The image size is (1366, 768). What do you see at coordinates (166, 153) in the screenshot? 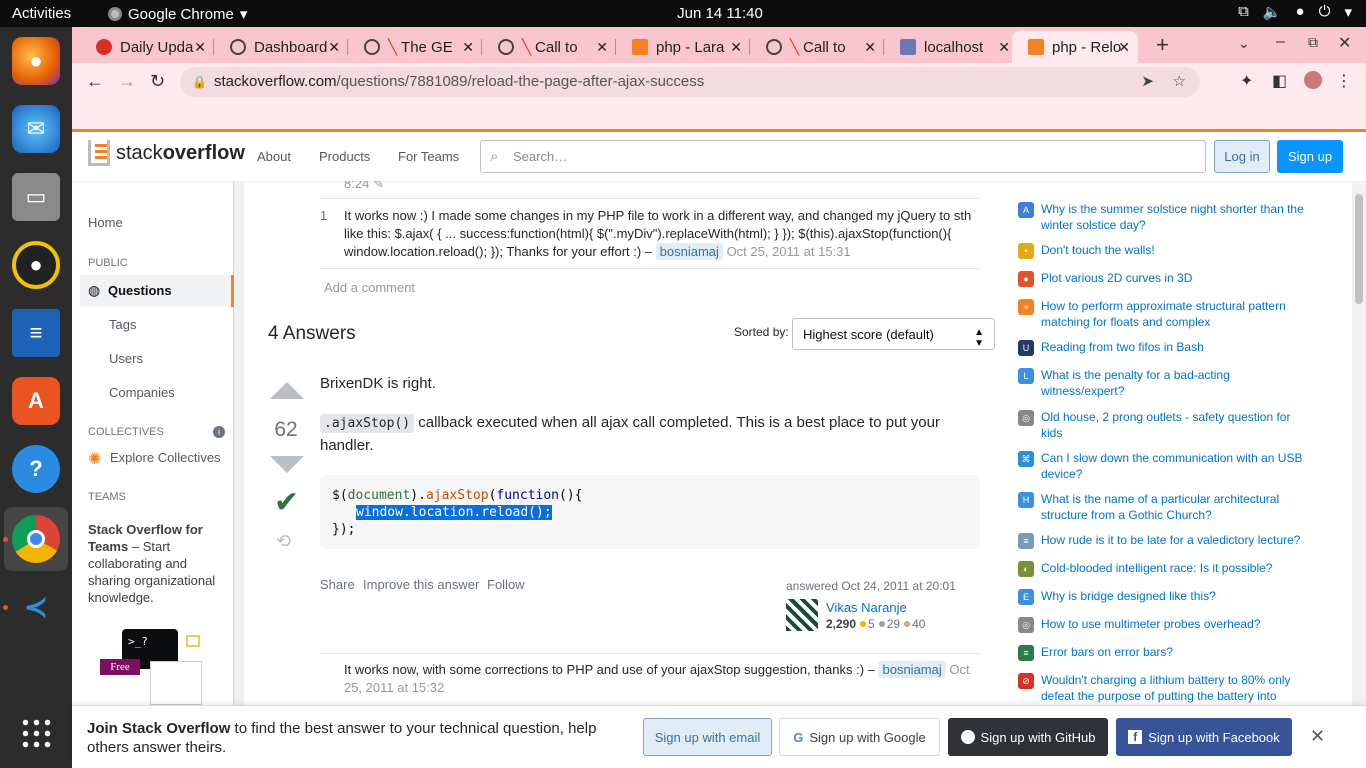
I see `so-logo: stackoverflow` at bounding box center [166, 153].